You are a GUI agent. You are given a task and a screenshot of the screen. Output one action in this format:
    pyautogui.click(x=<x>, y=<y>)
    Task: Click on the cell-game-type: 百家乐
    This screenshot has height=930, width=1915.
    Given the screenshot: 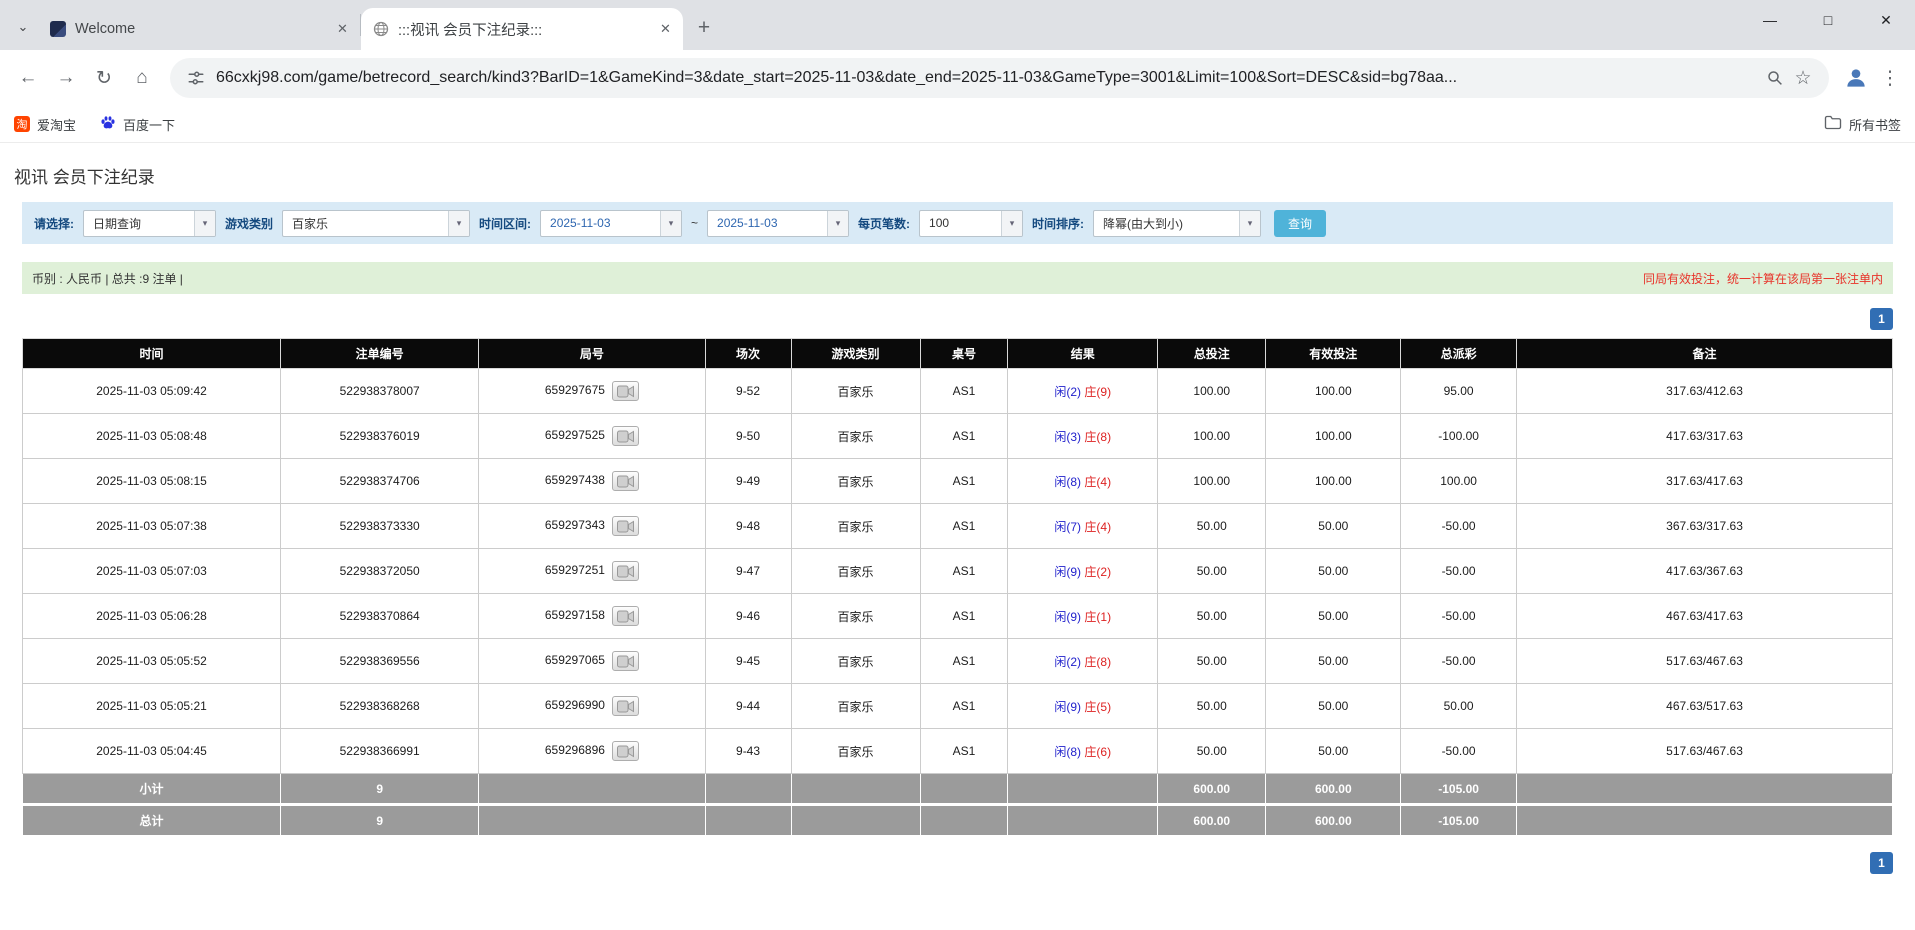 What is the action you would take?
    pyautogui.click(x=855, y=571)
    